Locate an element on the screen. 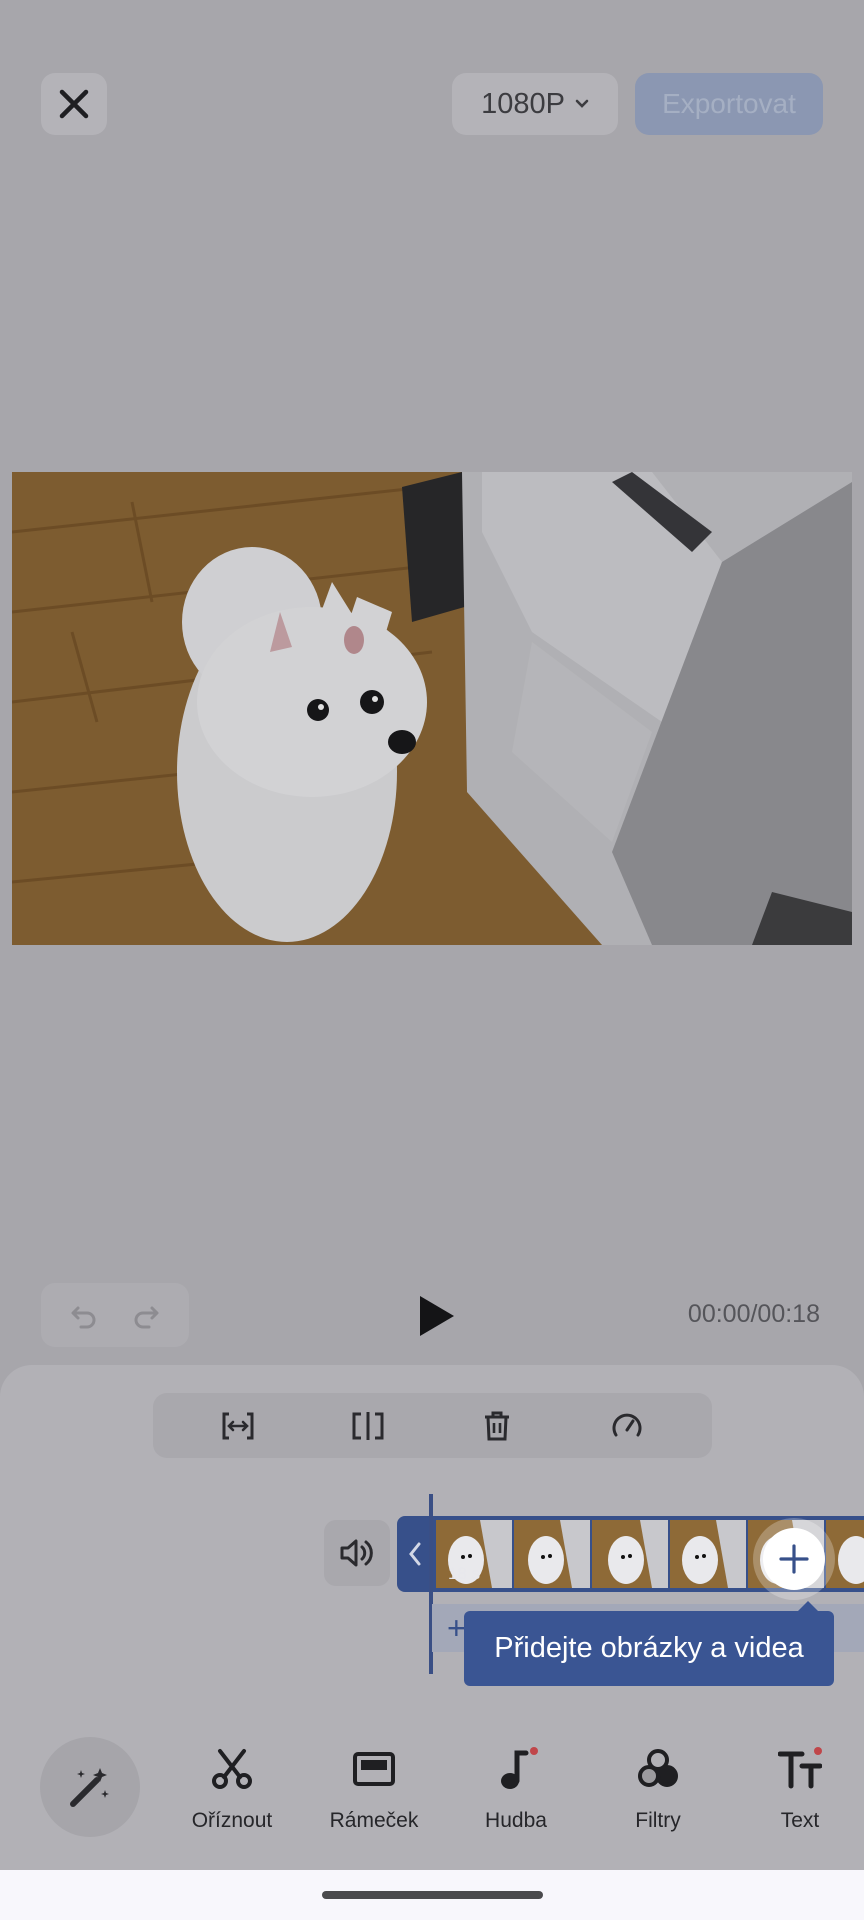 Image resolution: width=864 pixels, height=1920 pixels. split-tool is located at coordinates (368, 1426).